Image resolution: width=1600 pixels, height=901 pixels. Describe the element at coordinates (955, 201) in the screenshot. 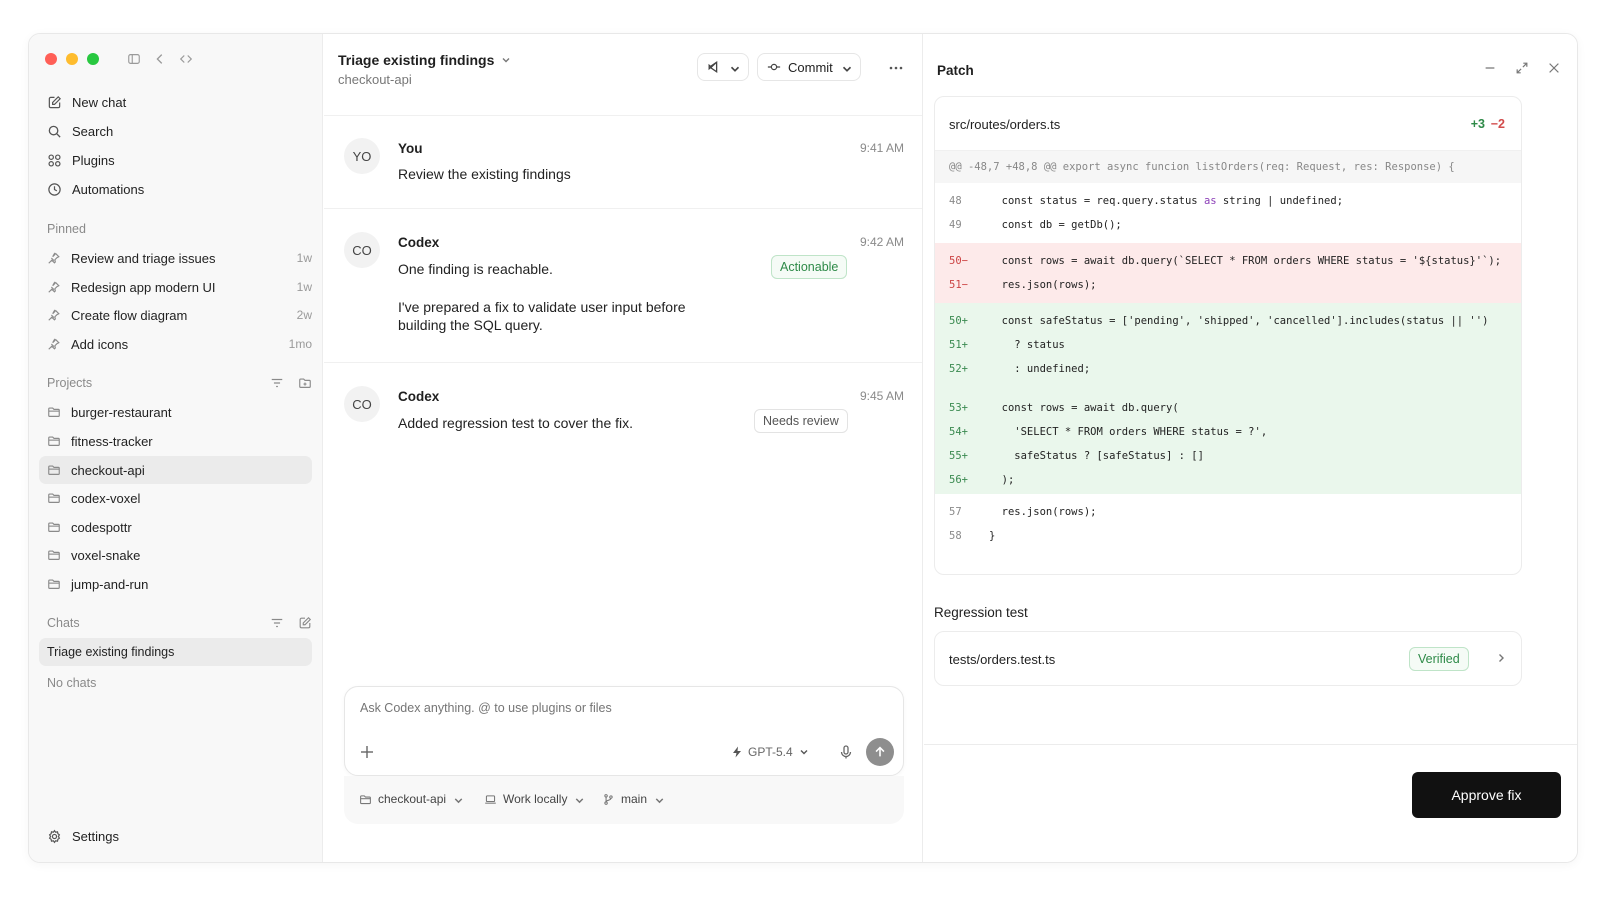

I see `line-number: 48` at that location.